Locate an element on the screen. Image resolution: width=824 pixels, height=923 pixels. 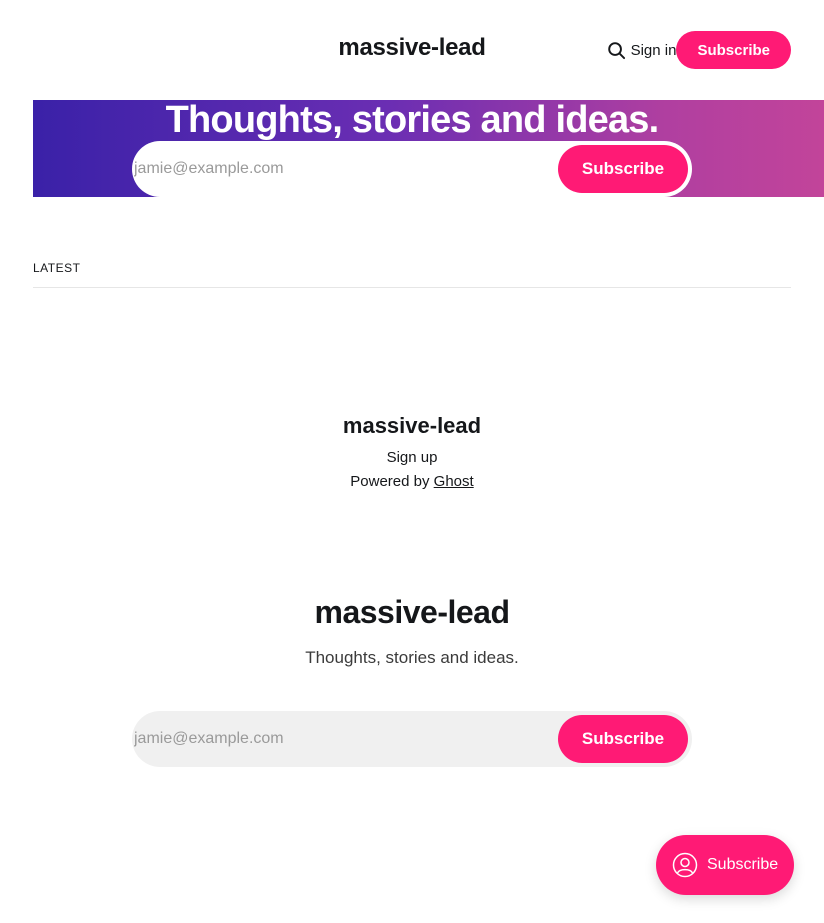
site-header: massive-lead Sign in Subscribe is located at coordinates (412, 50).